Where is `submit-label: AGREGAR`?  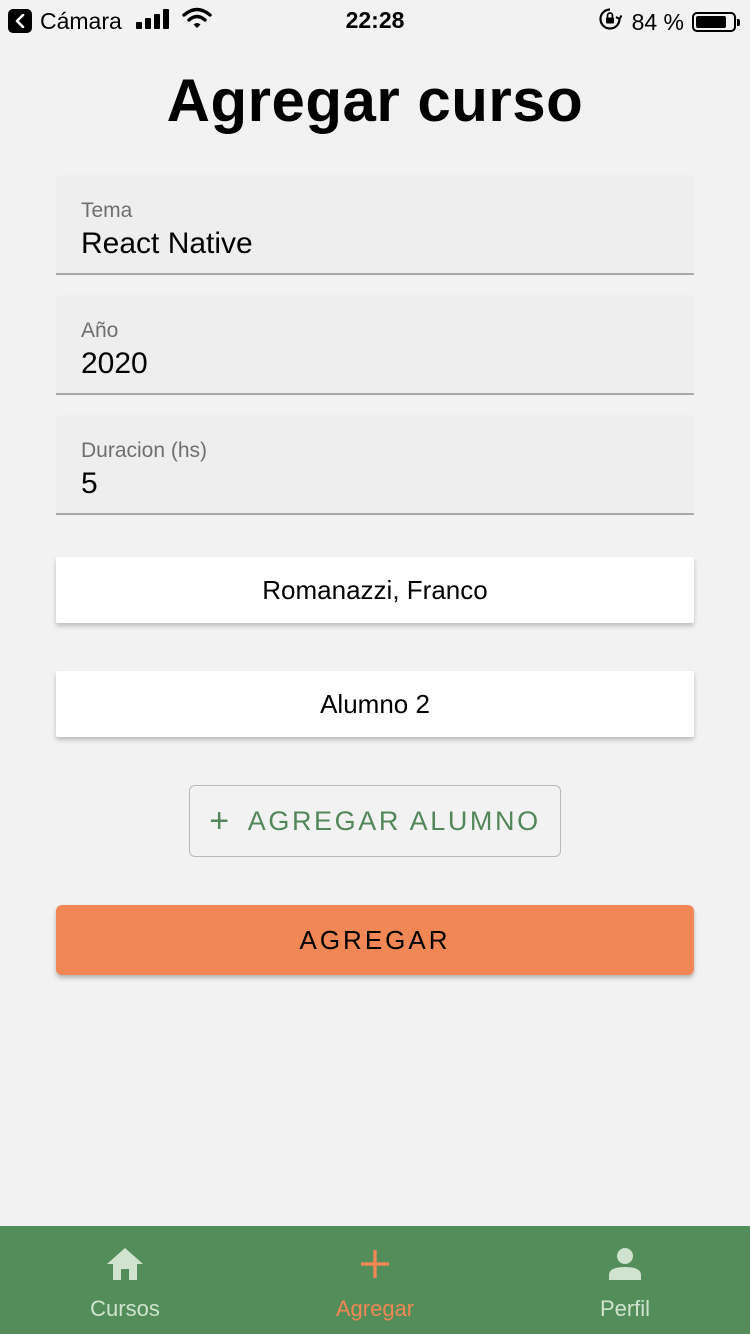
submit-label: AGREGAR is located at coordinates (375, 939).